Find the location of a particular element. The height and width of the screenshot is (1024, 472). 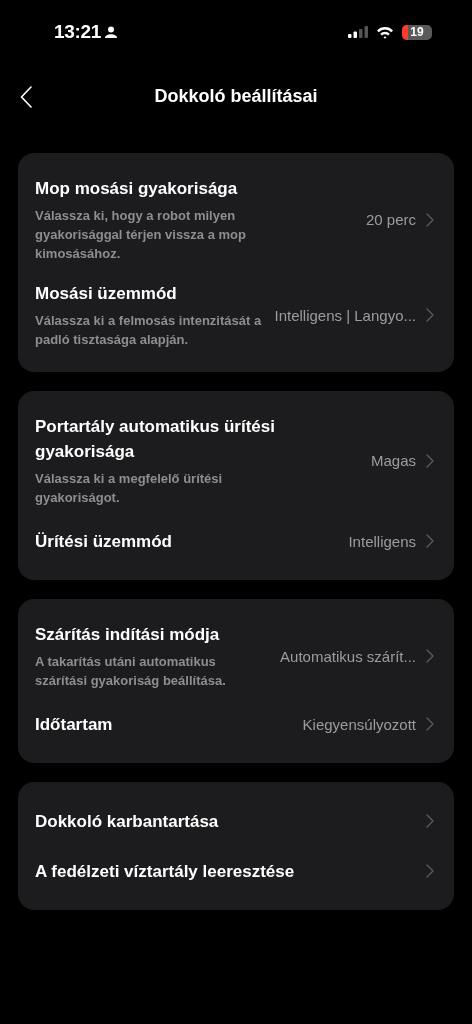

setting-value: Kiegyensúlyozott is located at coordinates (359, 724).